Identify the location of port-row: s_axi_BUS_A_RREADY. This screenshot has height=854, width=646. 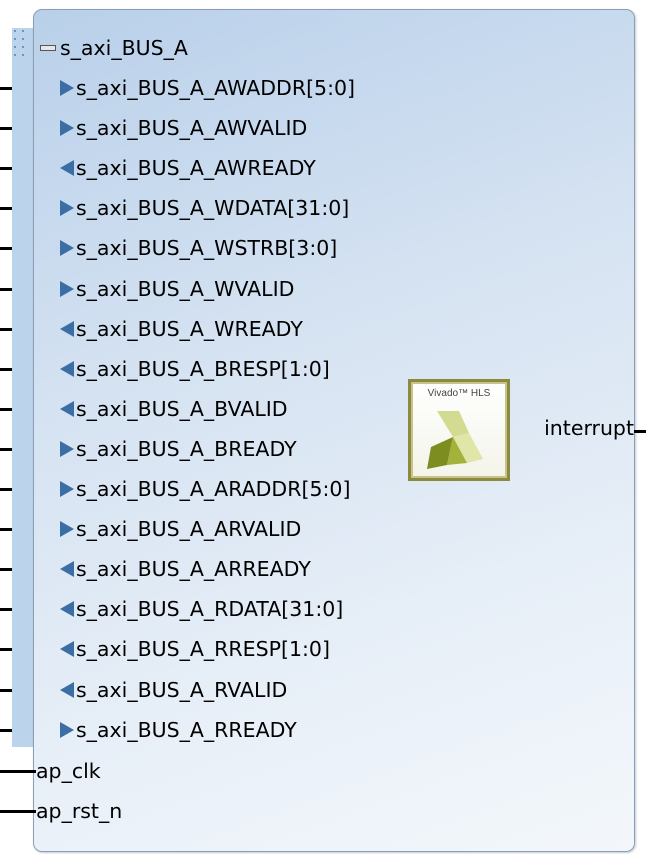
(178, 730).